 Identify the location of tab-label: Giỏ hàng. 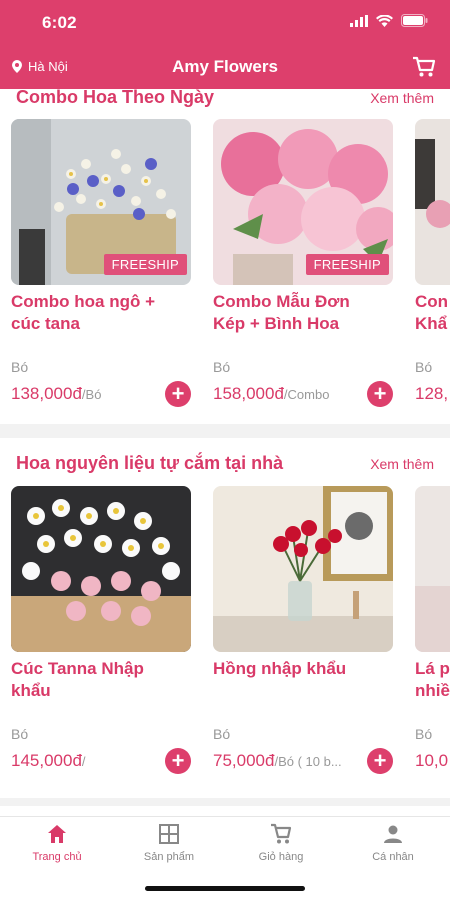
(281, 857).